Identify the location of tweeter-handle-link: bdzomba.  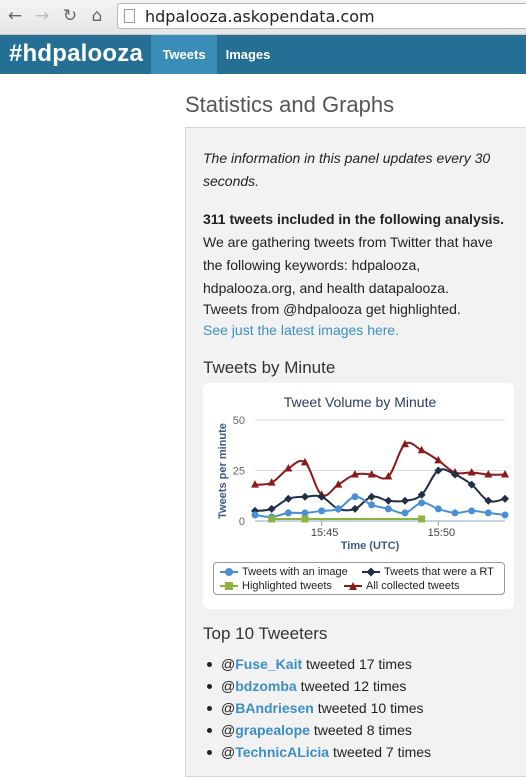
(265, 686).